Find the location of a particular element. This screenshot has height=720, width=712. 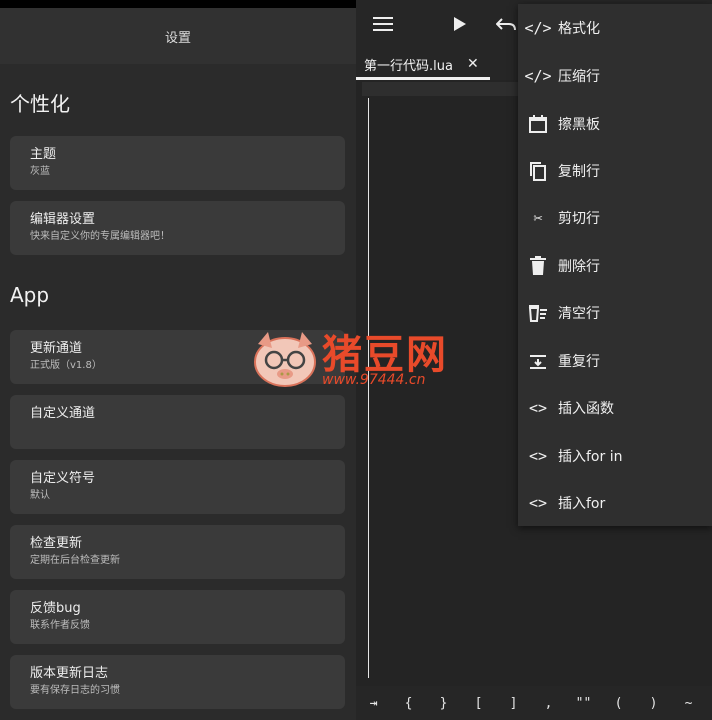

menu-item-insert-for: <> 插入for is located at coordinates (615, 502).